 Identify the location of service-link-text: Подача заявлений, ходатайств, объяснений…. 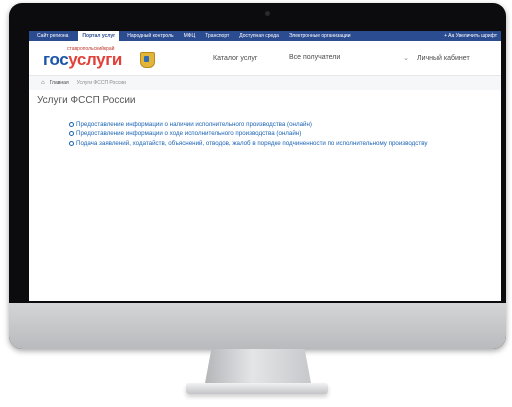
(252, 143).